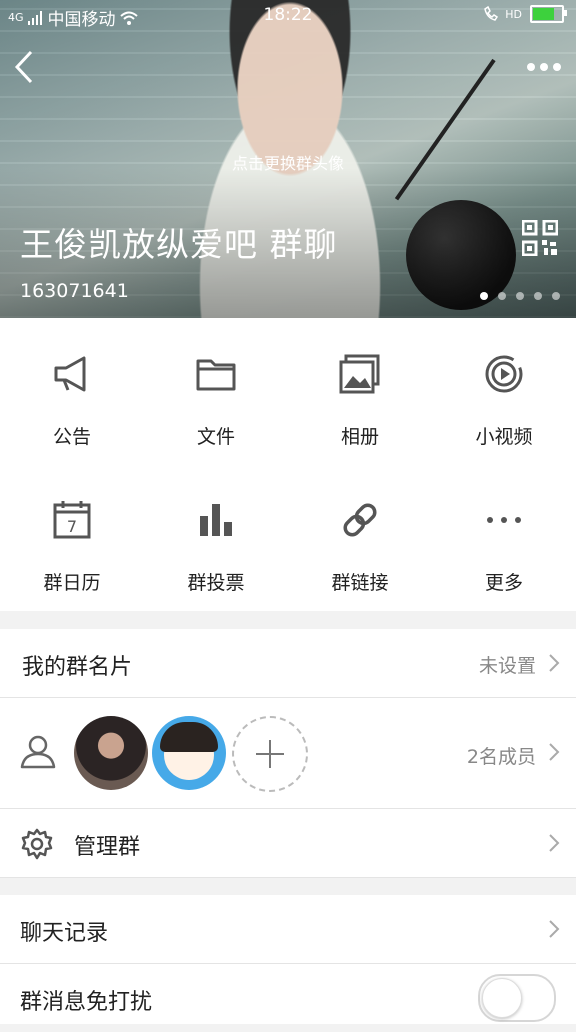  I want to click on member-icon, so click(38, 752).